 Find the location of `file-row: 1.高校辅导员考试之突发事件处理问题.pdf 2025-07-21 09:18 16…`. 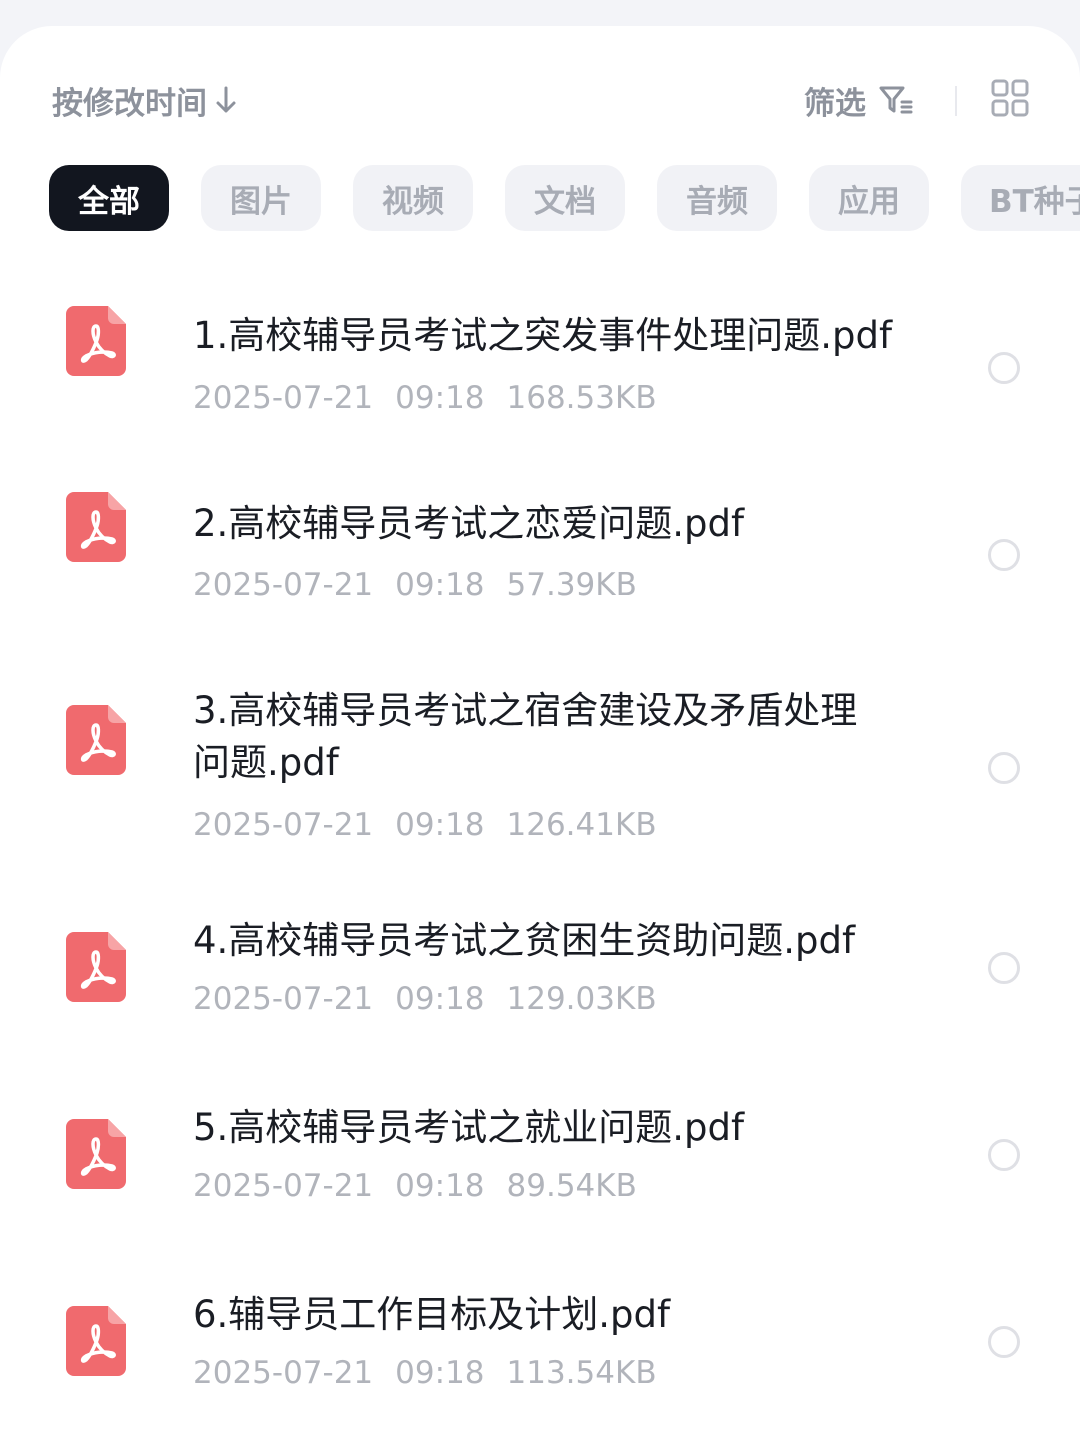

file-row: 1.高校辅导员考试之突发事件处理问题.pdf 2025-07-21 09:18 16… is located at coordinates (540, 341).